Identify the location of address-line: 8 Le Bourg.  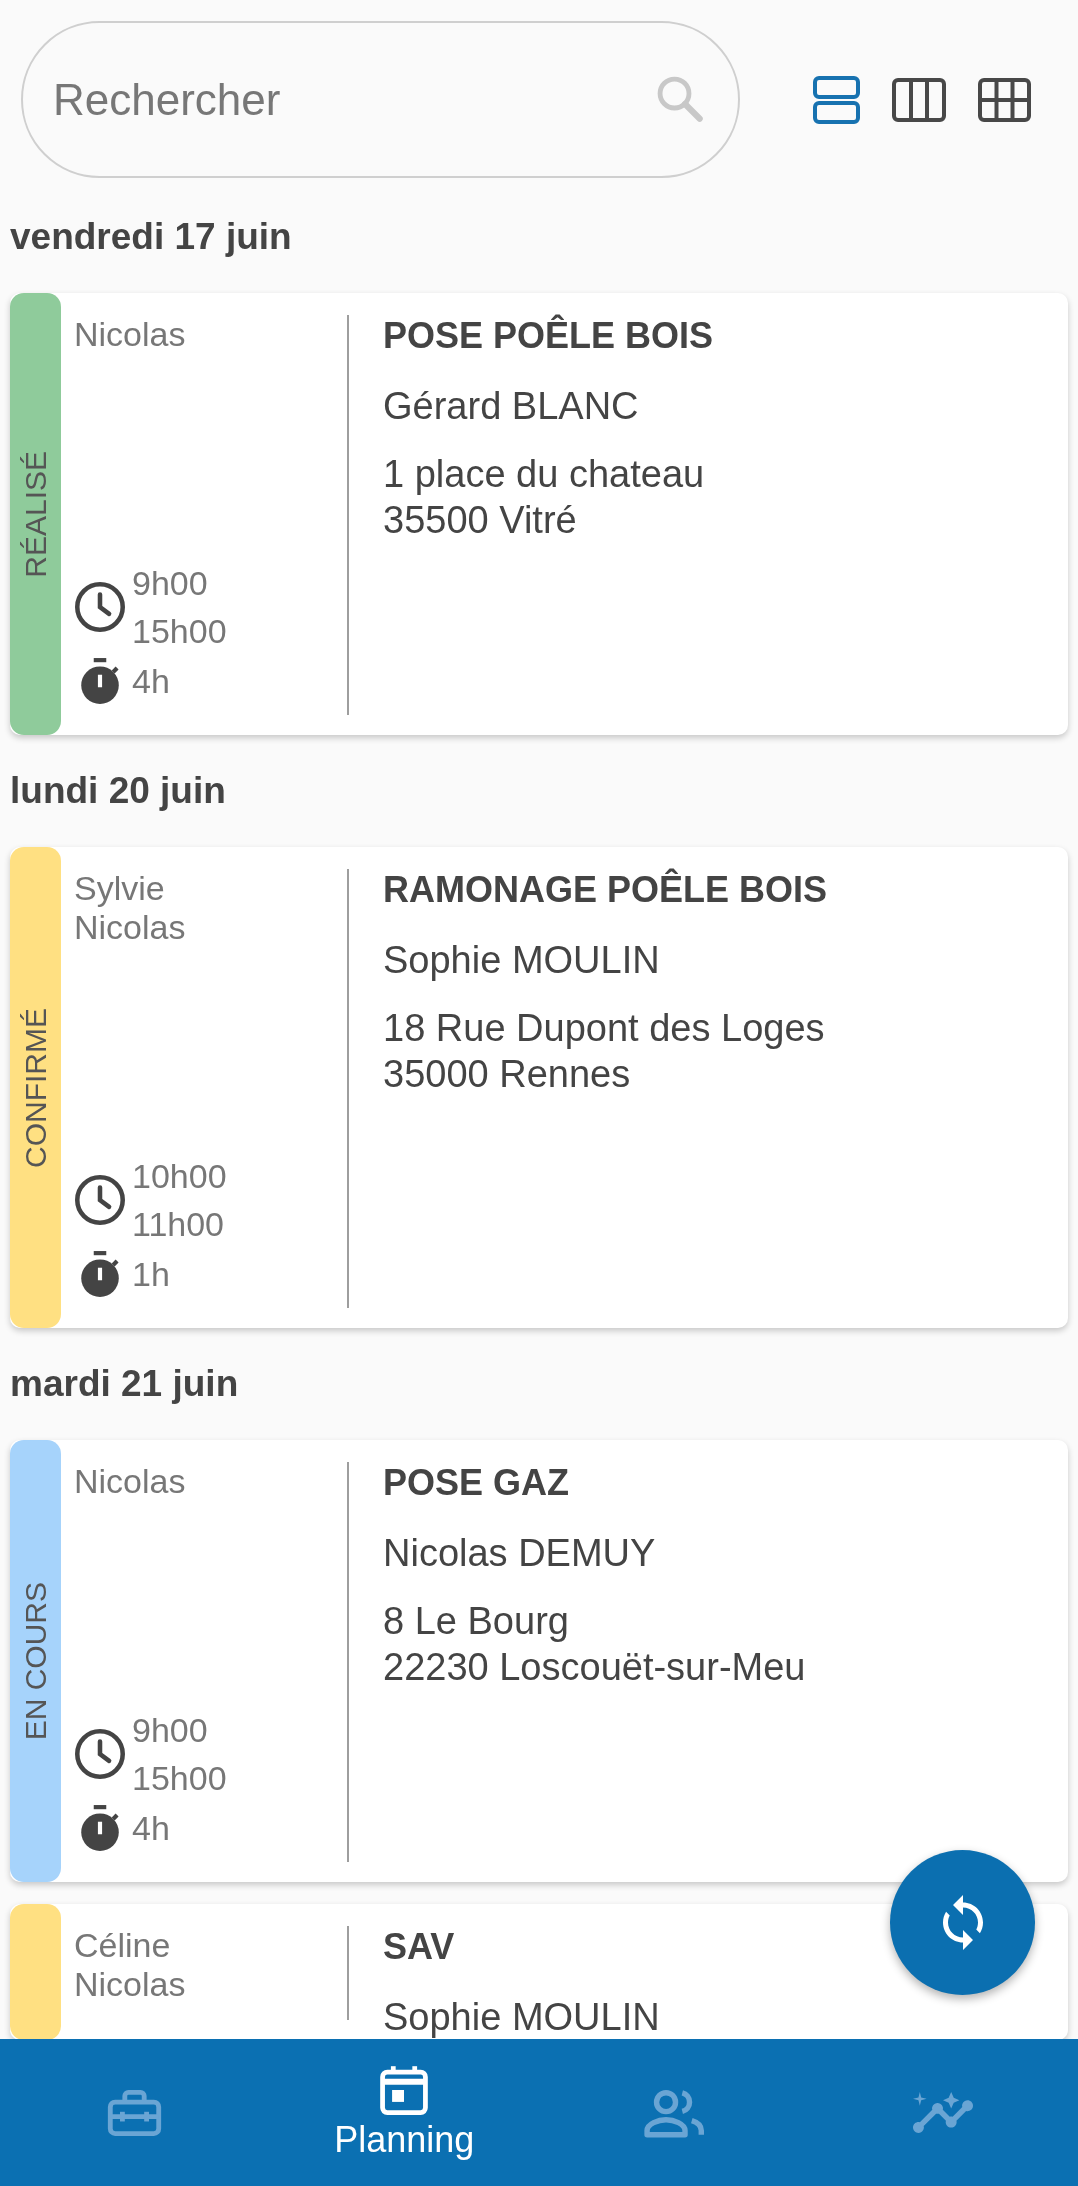
(476, 1621).